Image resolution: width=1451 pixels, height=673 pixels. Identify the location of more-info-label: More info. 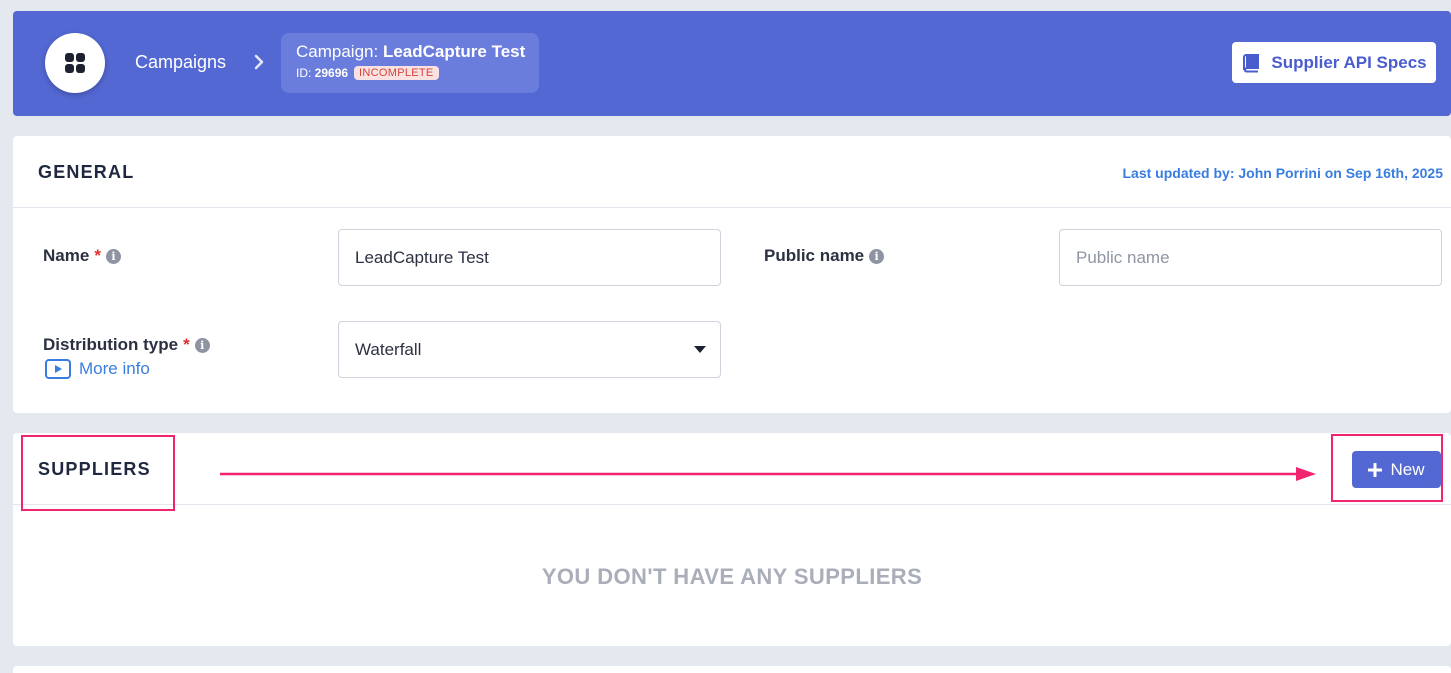
(114, 368).